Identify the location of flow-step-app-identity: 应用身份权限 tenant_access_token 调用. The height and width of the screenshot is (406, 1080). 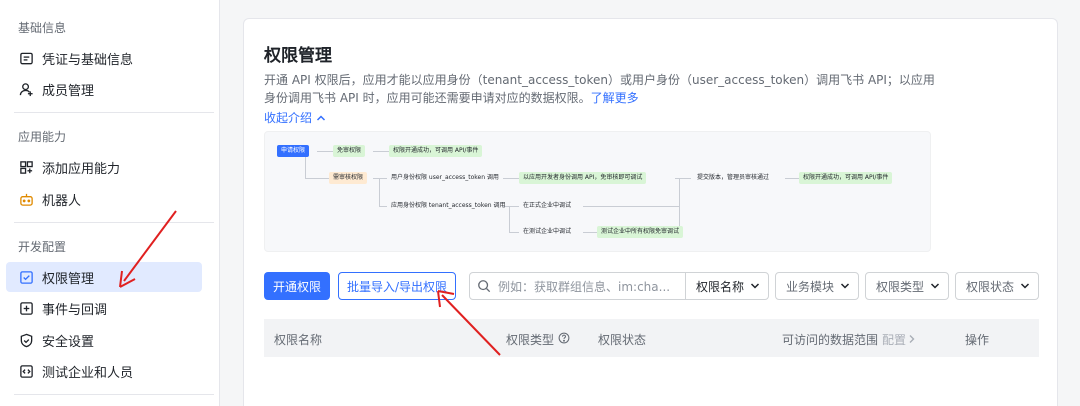
(448, 205).